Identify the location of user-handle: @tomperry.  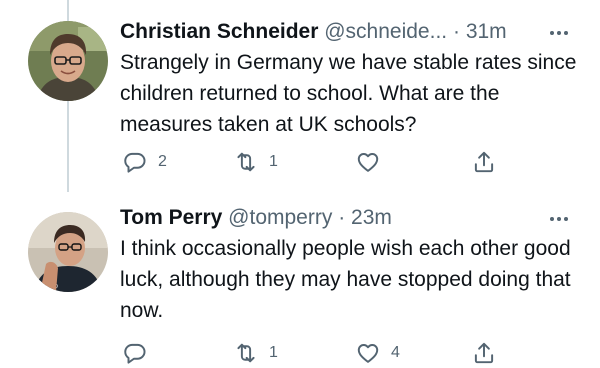
(280, 217).